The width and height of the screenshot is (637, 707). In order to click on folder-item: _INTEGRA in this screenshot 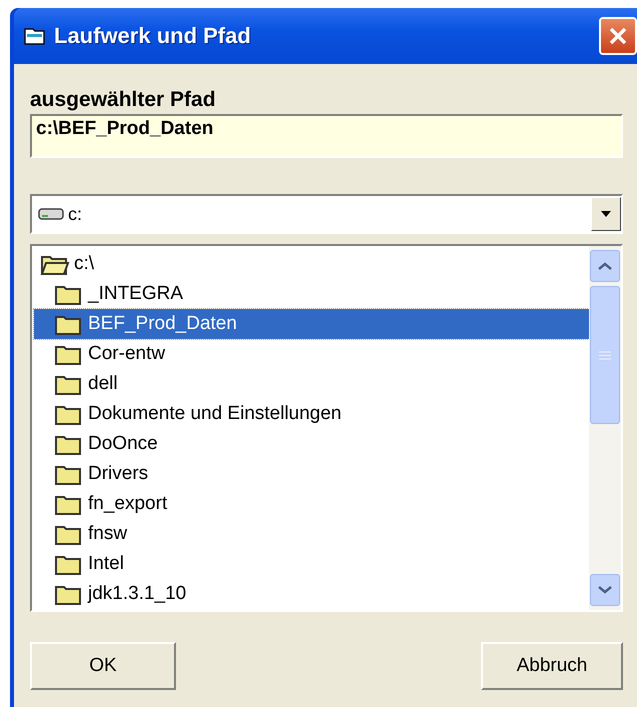, I will do `click(311, 294)`.